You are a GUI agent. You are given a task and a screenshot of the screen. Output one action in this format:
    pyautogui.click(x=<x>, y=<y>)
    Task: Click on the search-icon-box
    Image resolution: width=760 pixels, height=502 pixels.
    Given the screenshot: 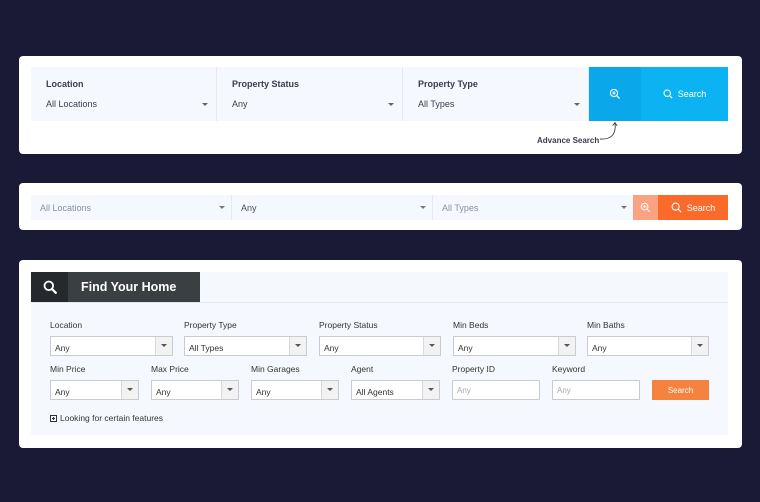 What is the action you would take?
    pyautogui.click(x=49, y=287)
    